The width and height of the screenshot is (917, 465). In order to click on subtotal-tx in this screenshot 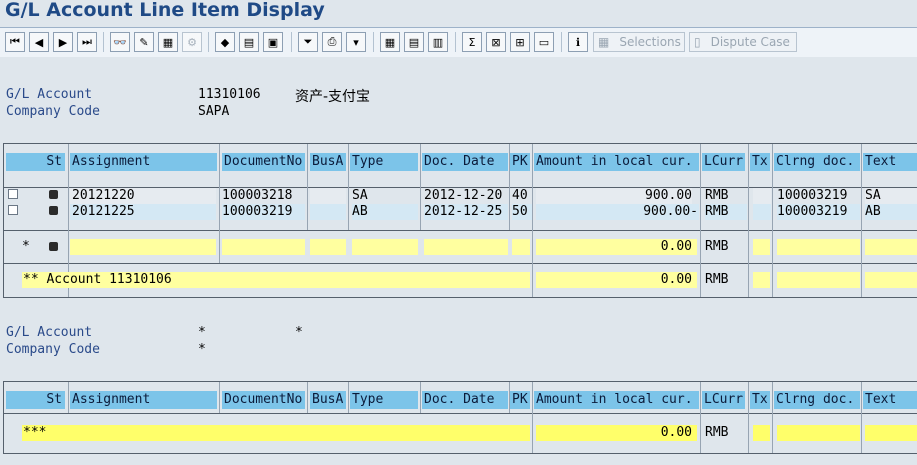, I will do `click(761, 247)`.